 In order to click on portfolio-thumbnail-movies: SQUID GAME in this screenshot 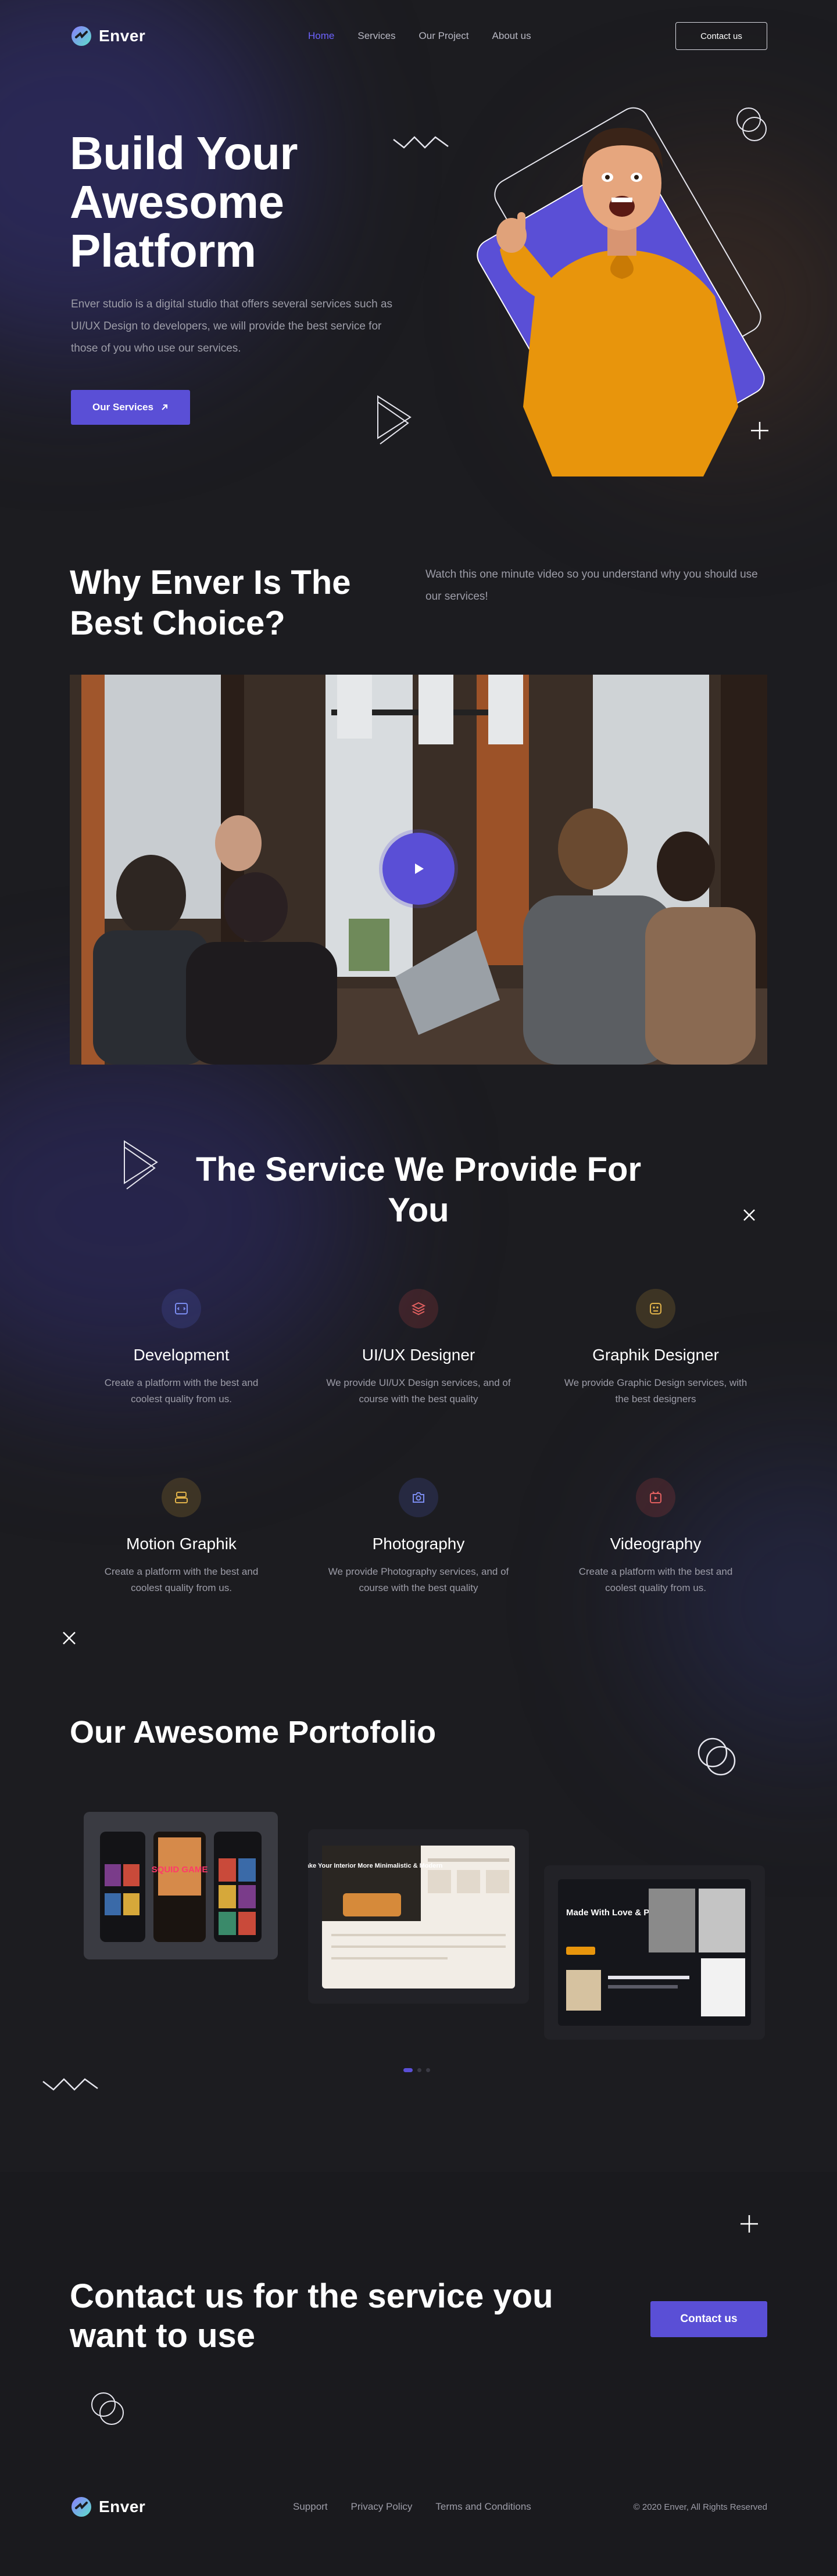, I will do `click(181, 1887)`.